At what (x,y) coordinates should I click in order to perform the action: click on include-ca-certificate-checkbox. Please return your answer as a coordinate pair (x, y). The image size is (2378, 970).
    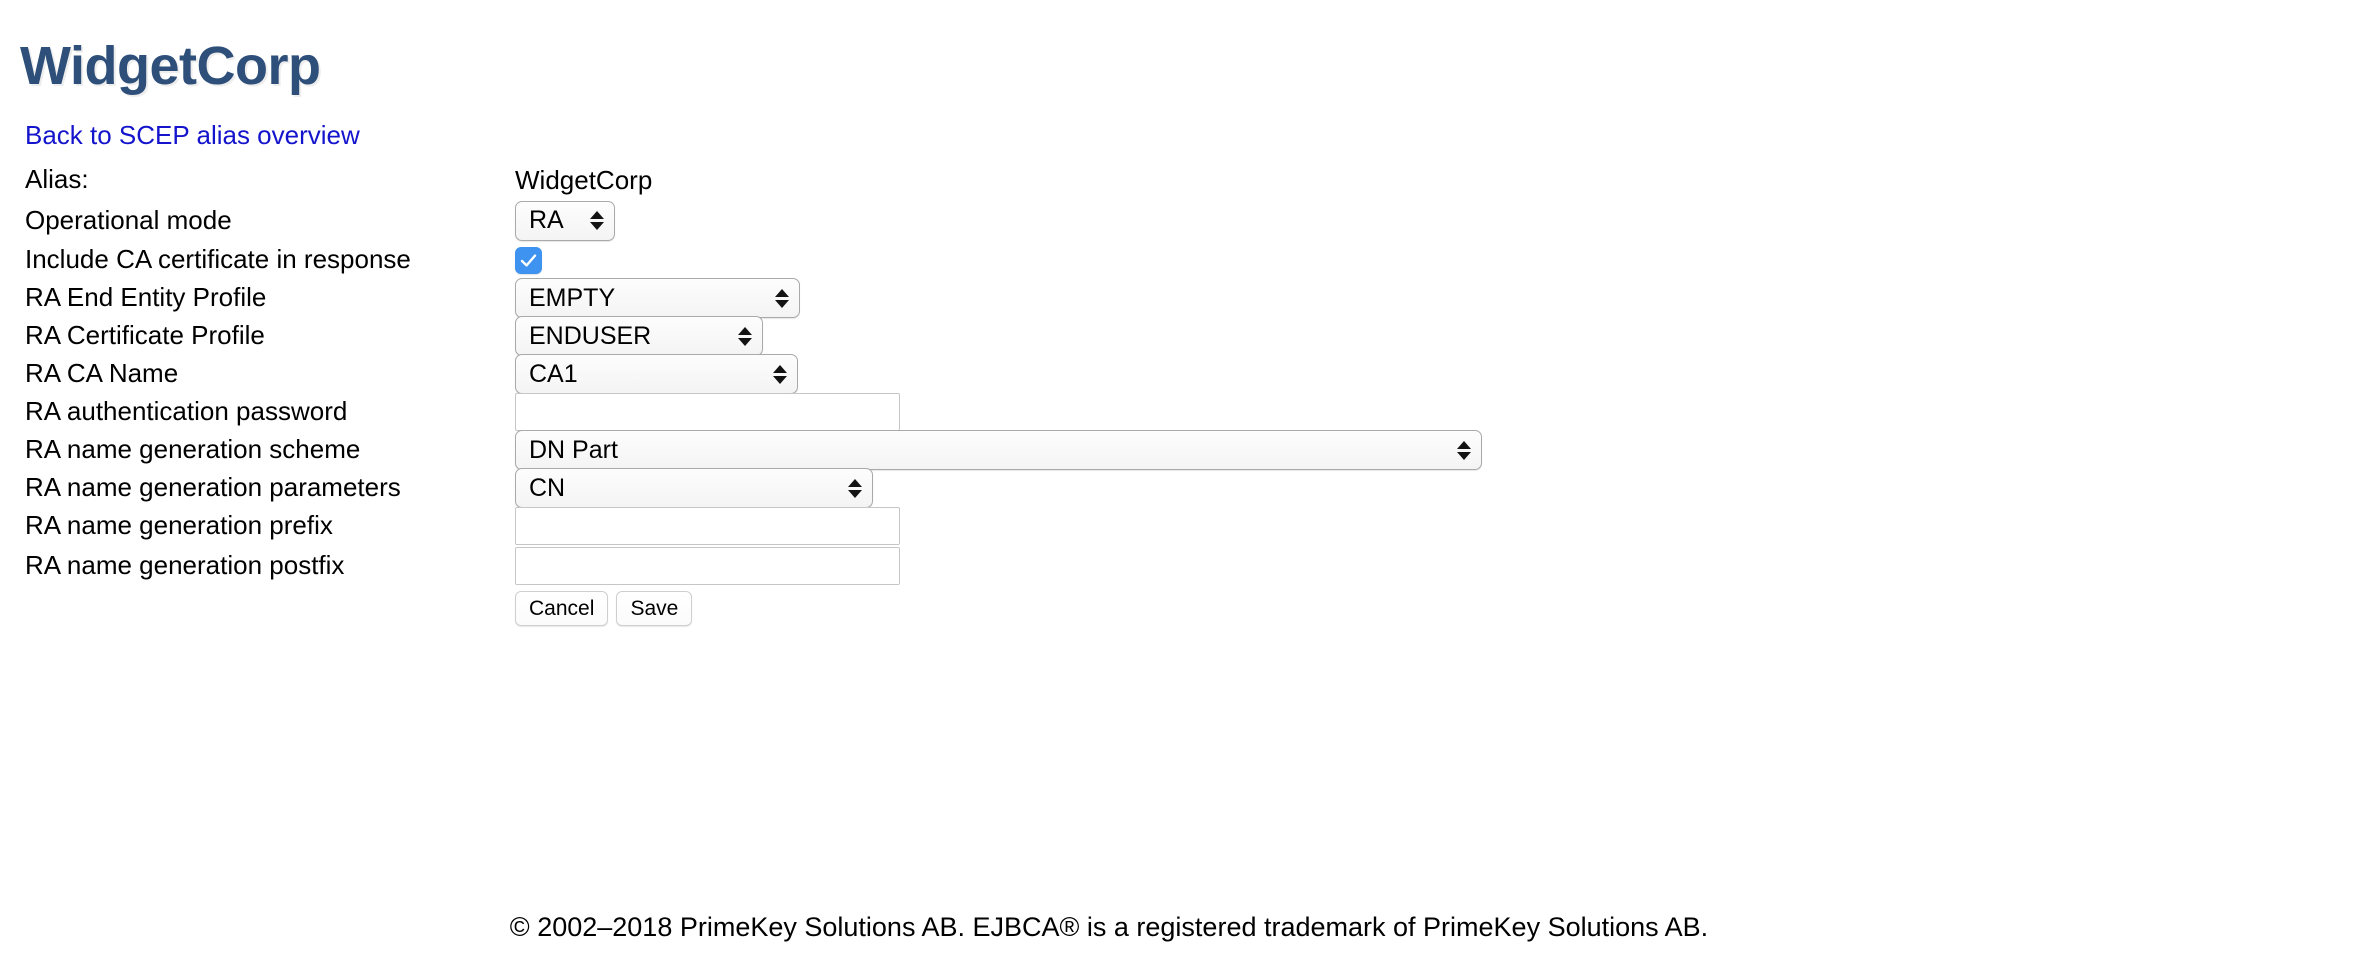
    Looking at the image, I should click on (528, 260).